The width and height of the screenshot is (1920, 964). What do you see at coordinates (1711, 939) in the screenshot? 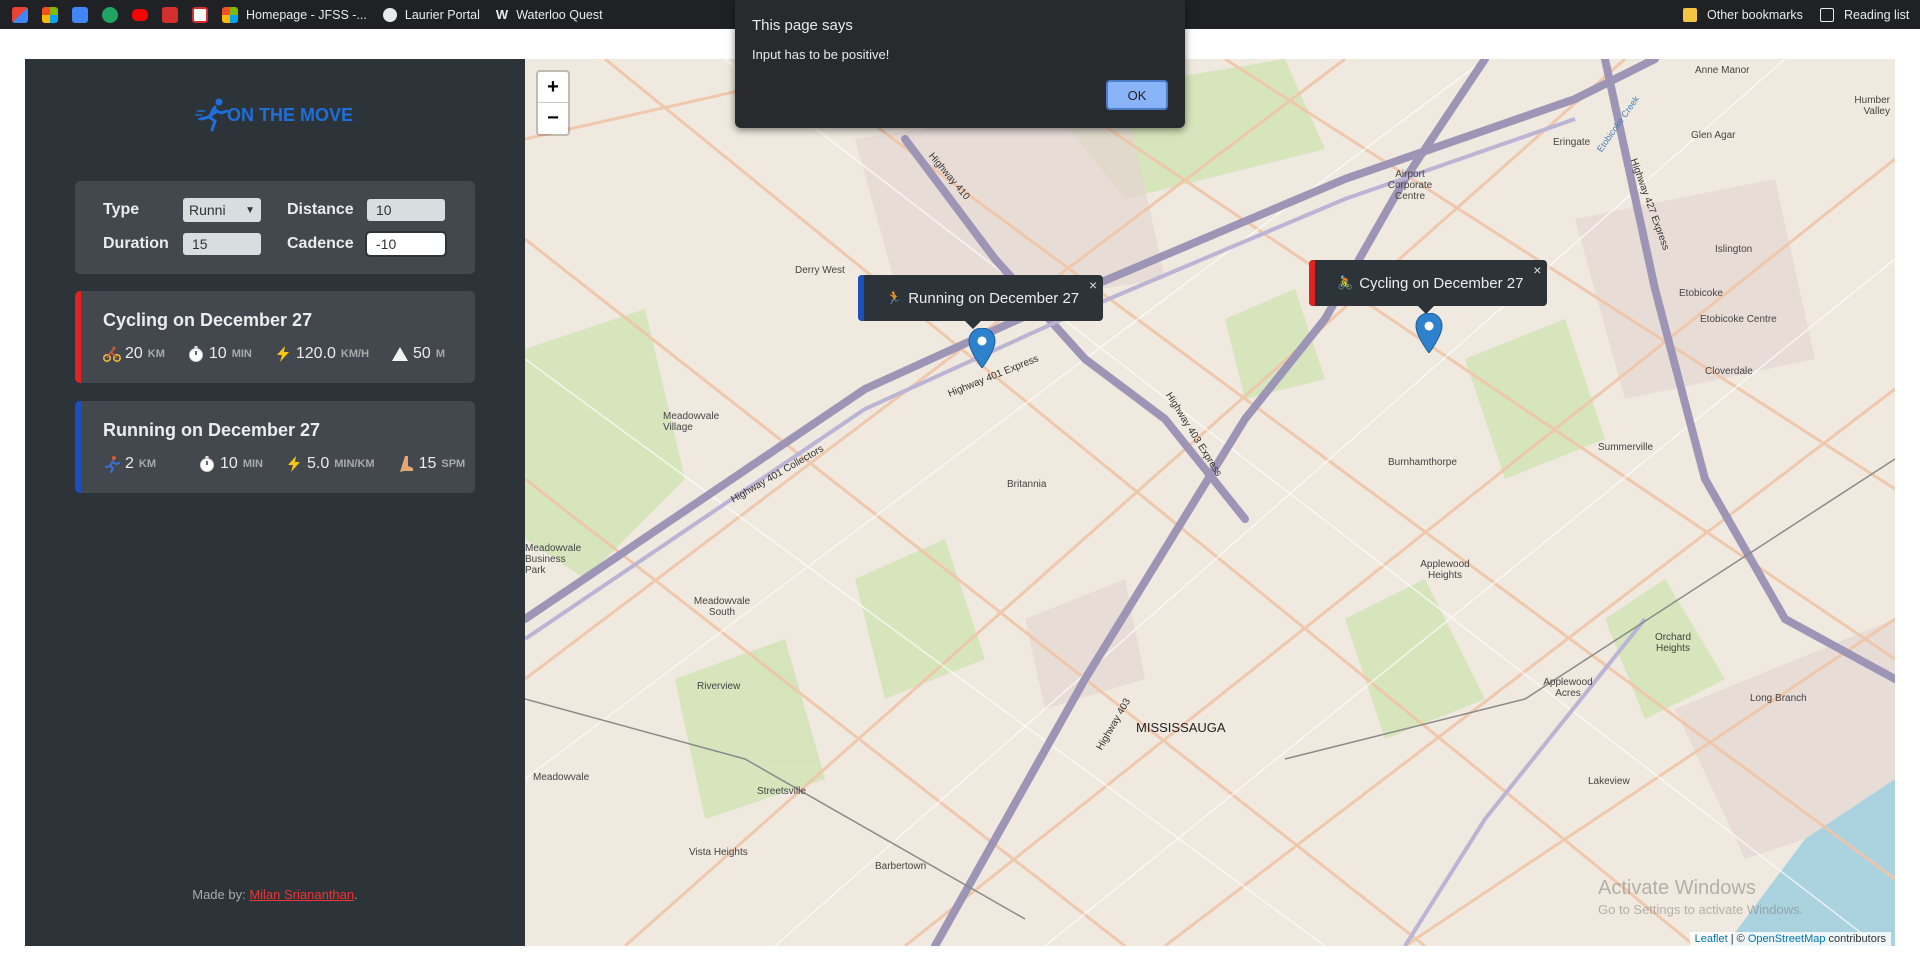
I see `leaflet-link: Leaflet` at bounding box center [1711, 939].